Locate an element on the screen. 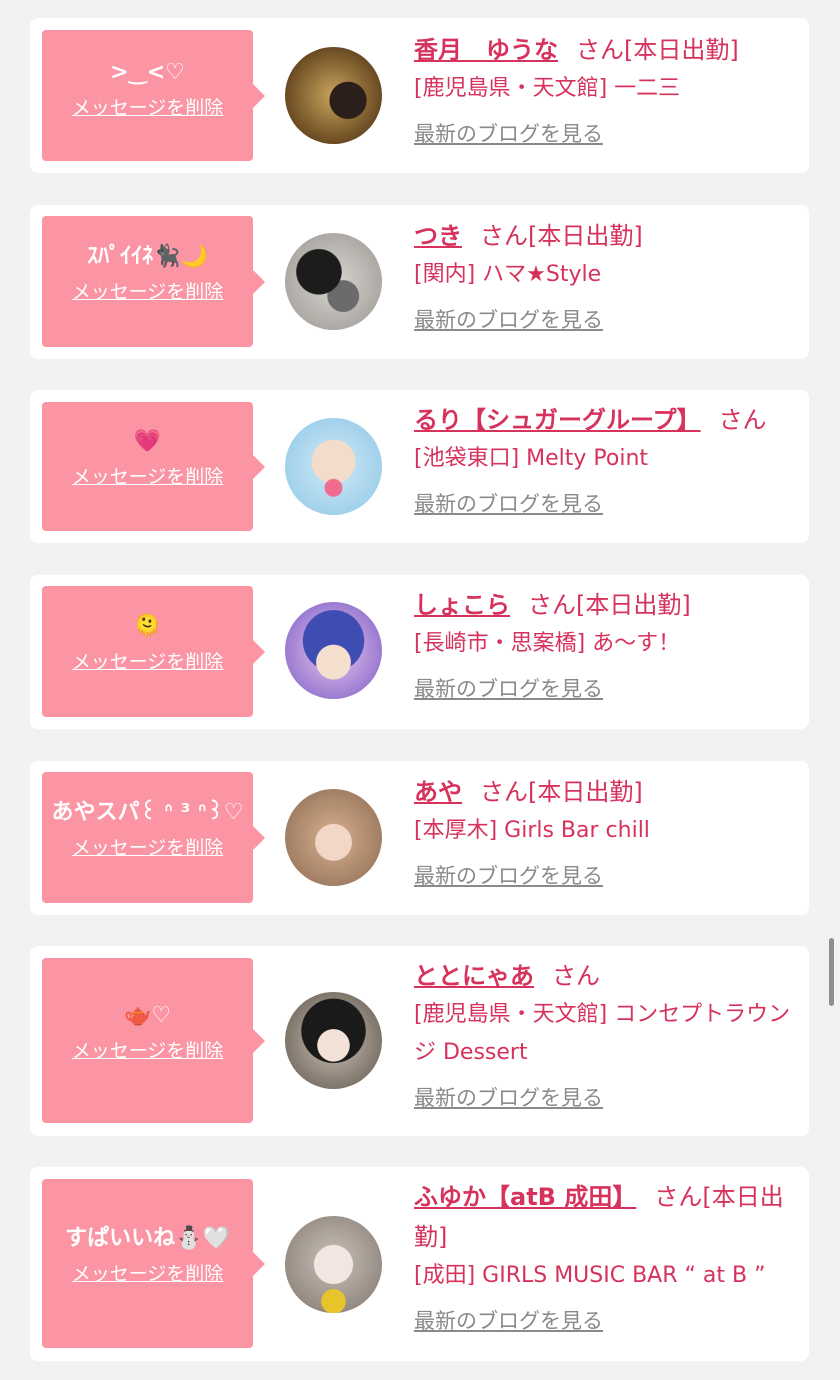 The image size is (840, 1380). message-bubble: >‿<♡ メッセージを削除 is located at coordinates (153, 95).